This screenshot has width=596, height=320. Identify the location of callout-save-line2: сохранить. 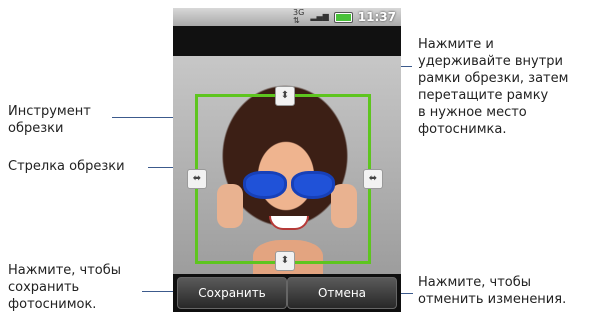
(44, 287).